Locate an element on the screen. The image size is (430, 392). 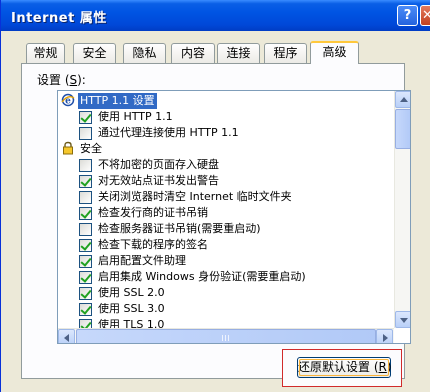
tree-item-label: 使用 SSL 2.0 is located at coordinates (131, 292).